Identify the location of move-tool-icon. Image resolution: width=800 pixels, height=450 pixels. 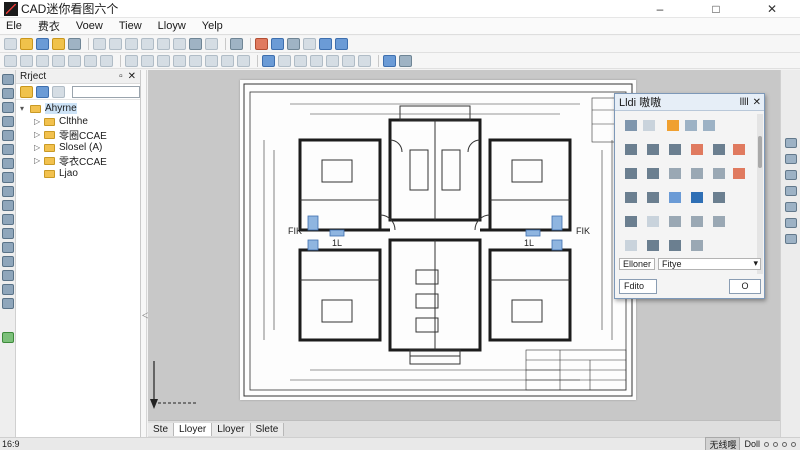
(8, 303).